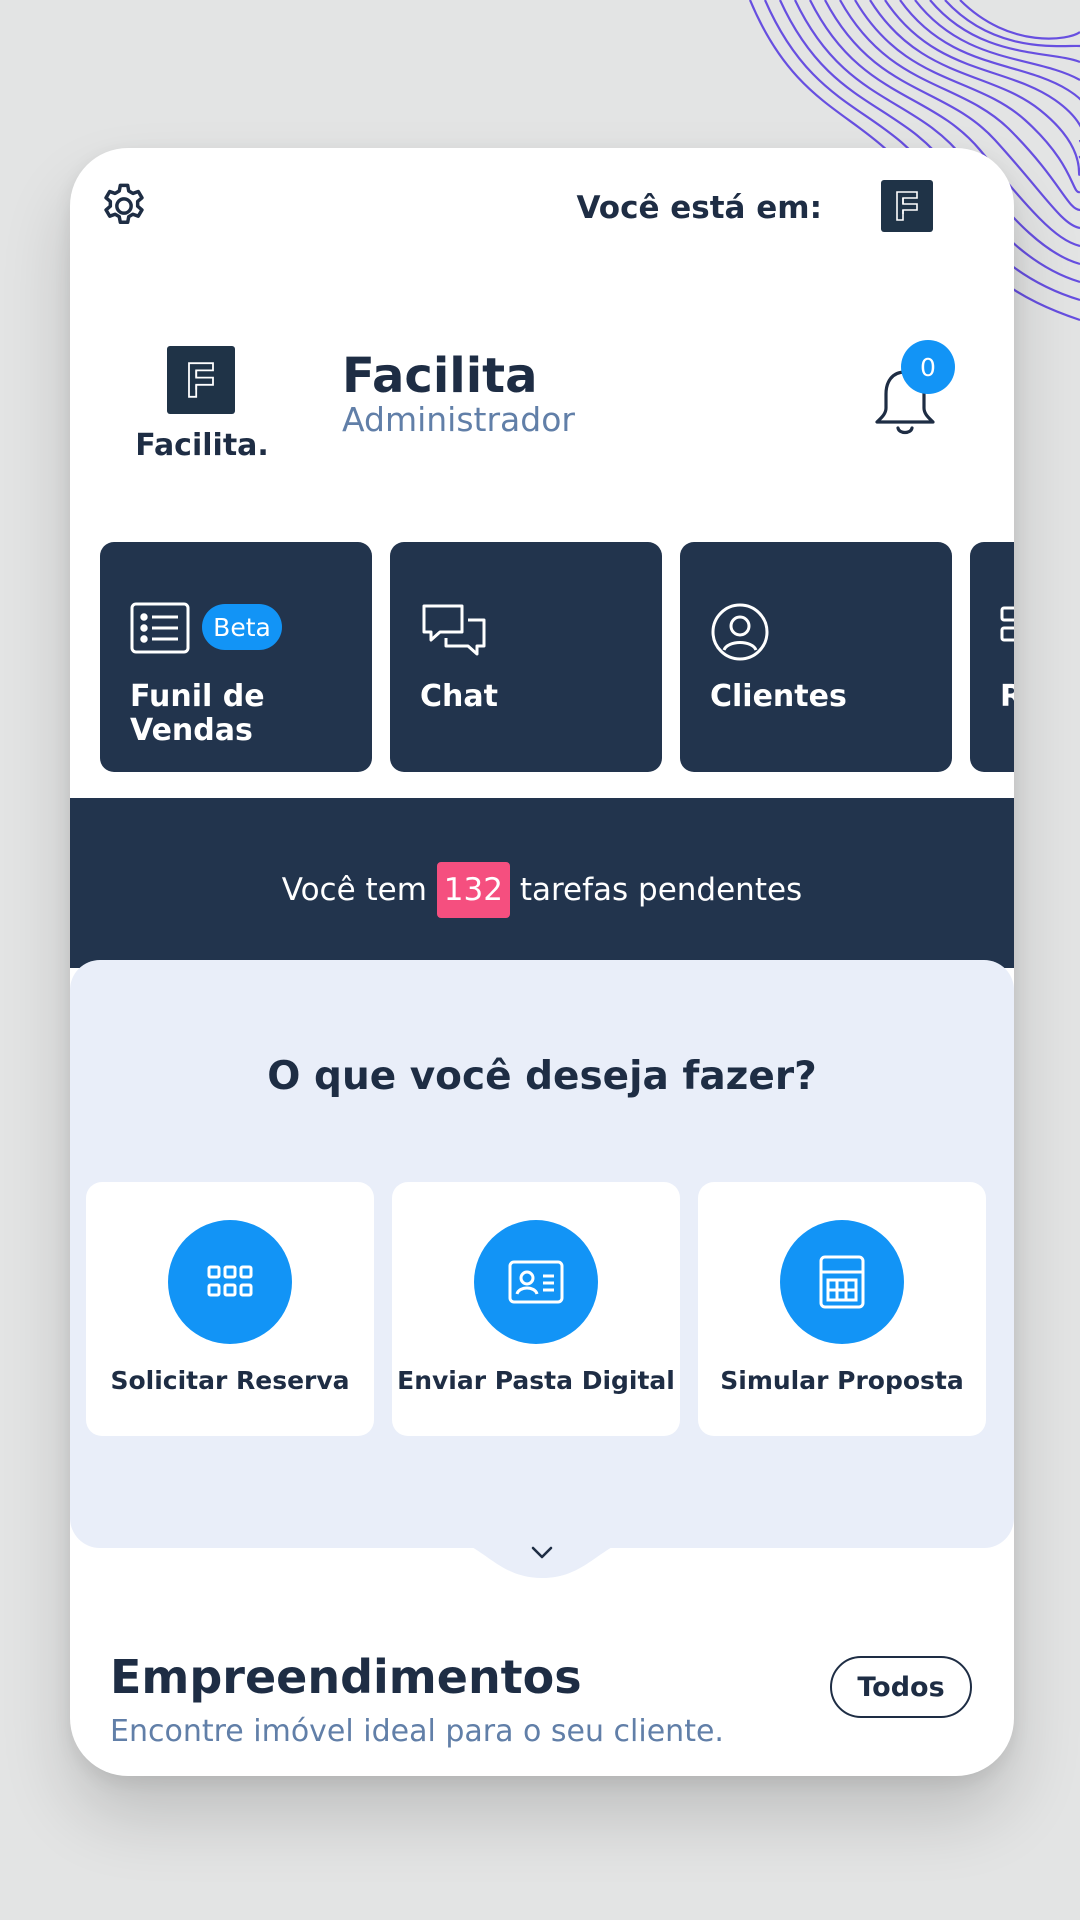 This screenshot has height=1920, width=1080. I want to click on pending-prefix: Você tem, so click(354, 890).